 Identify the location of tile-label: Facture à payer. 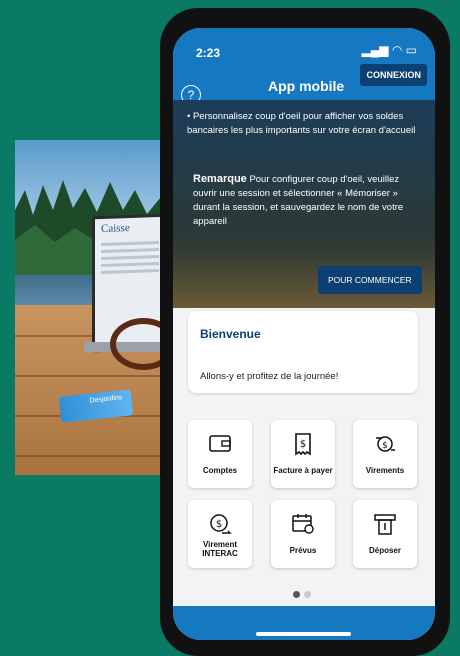
(303, 470).